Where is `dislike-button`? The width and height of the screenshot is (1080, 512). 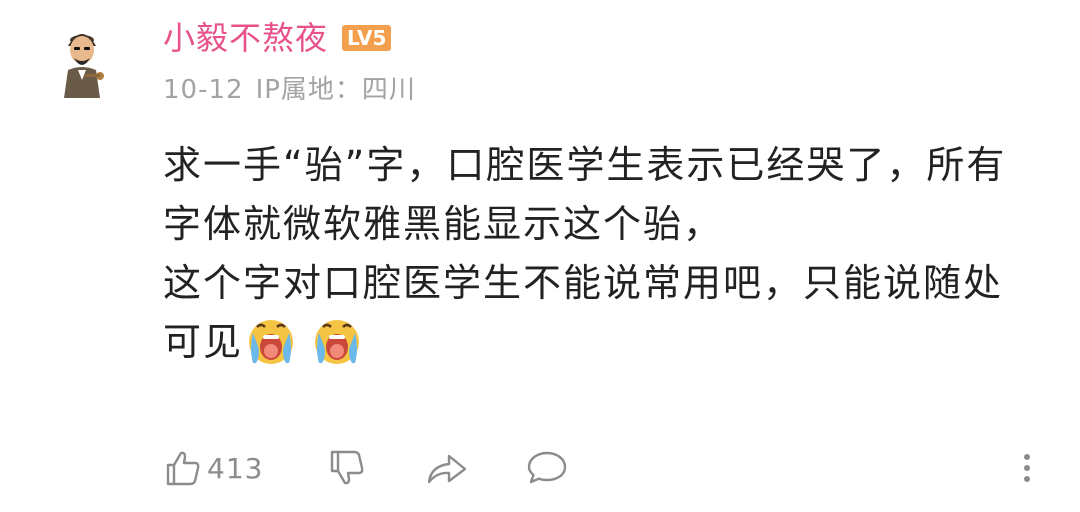 dislike-button is located at coordinates (347, 468).